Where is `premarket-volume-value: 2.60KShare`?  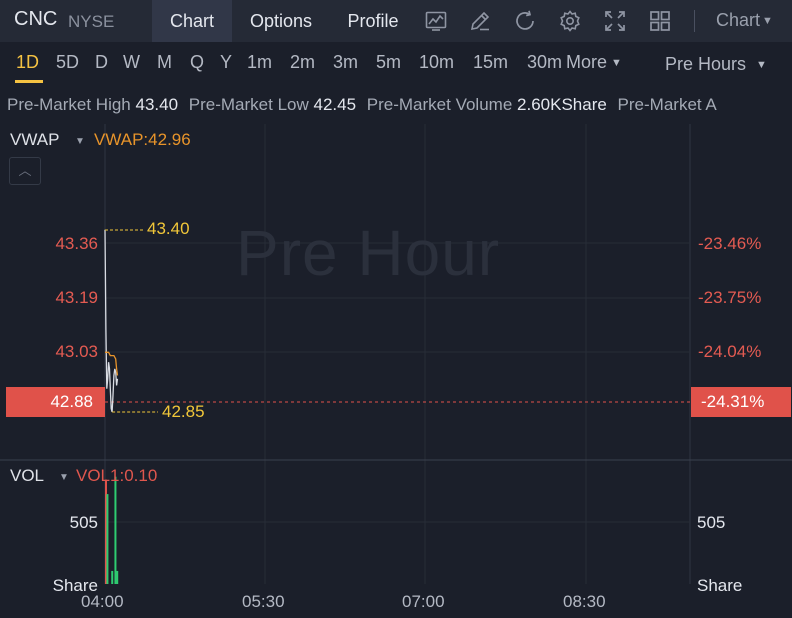
premarket-volume-value: 2.60KShare is located at coordinates (562, 104).